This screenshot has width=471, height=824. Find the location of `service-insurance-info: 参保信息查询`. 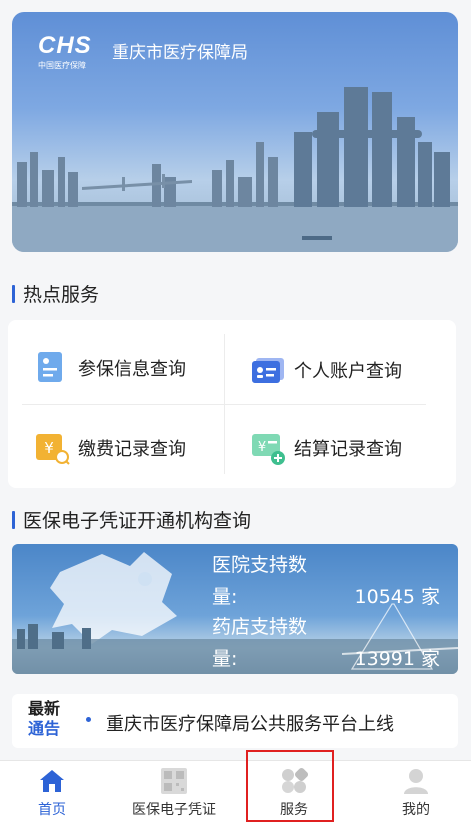

service-insurance-info: 参保信息查询 is located at coordinates (110, 368).